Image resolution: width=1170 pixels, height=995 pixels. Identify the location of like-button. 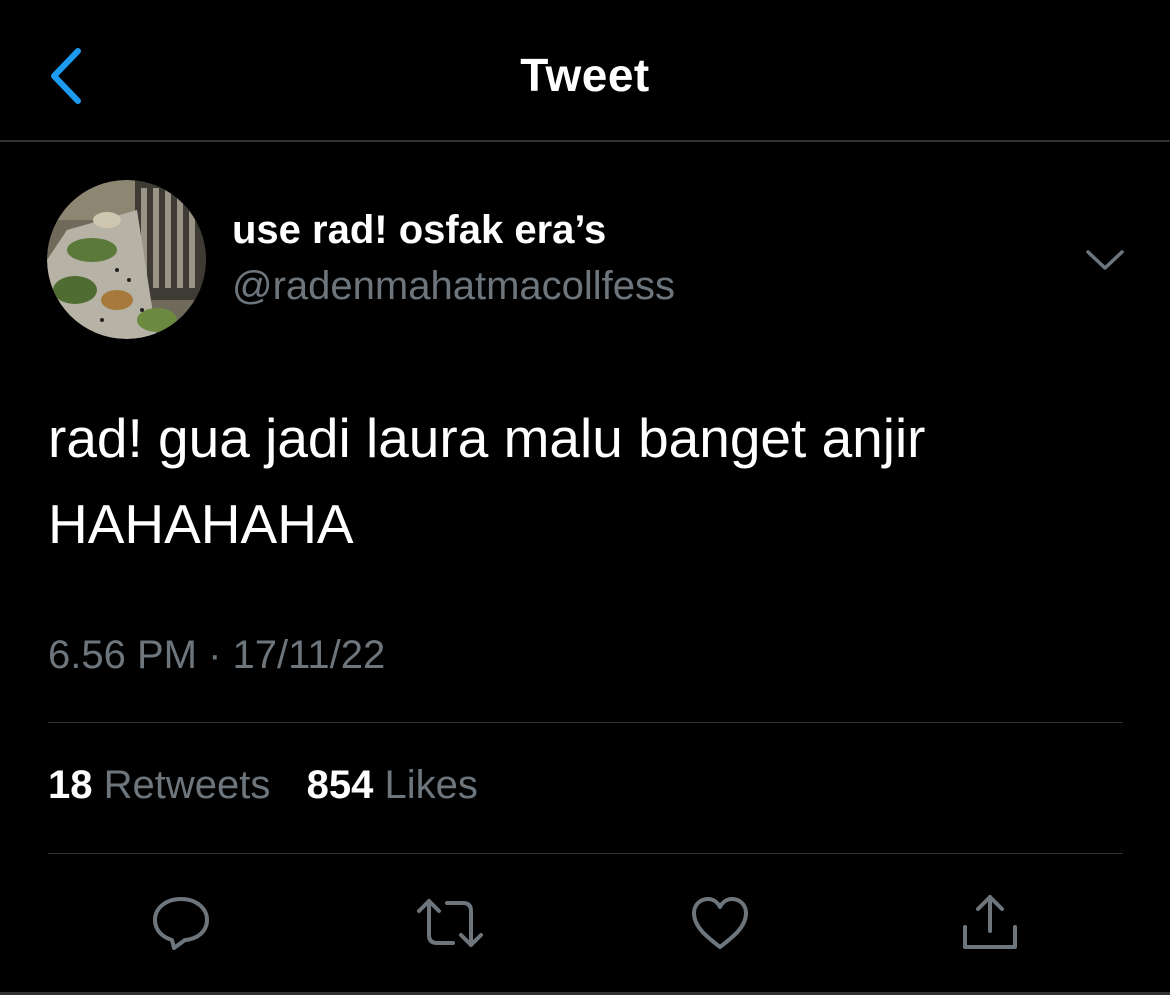
(720, 923).